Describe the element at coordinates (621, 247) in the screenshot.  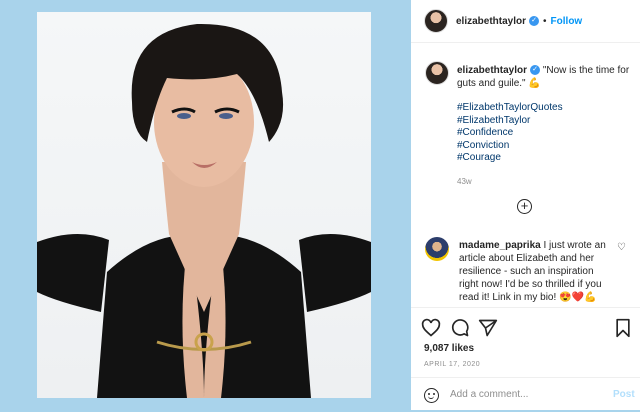
I see `comment-like-icon: ♡` at that location.